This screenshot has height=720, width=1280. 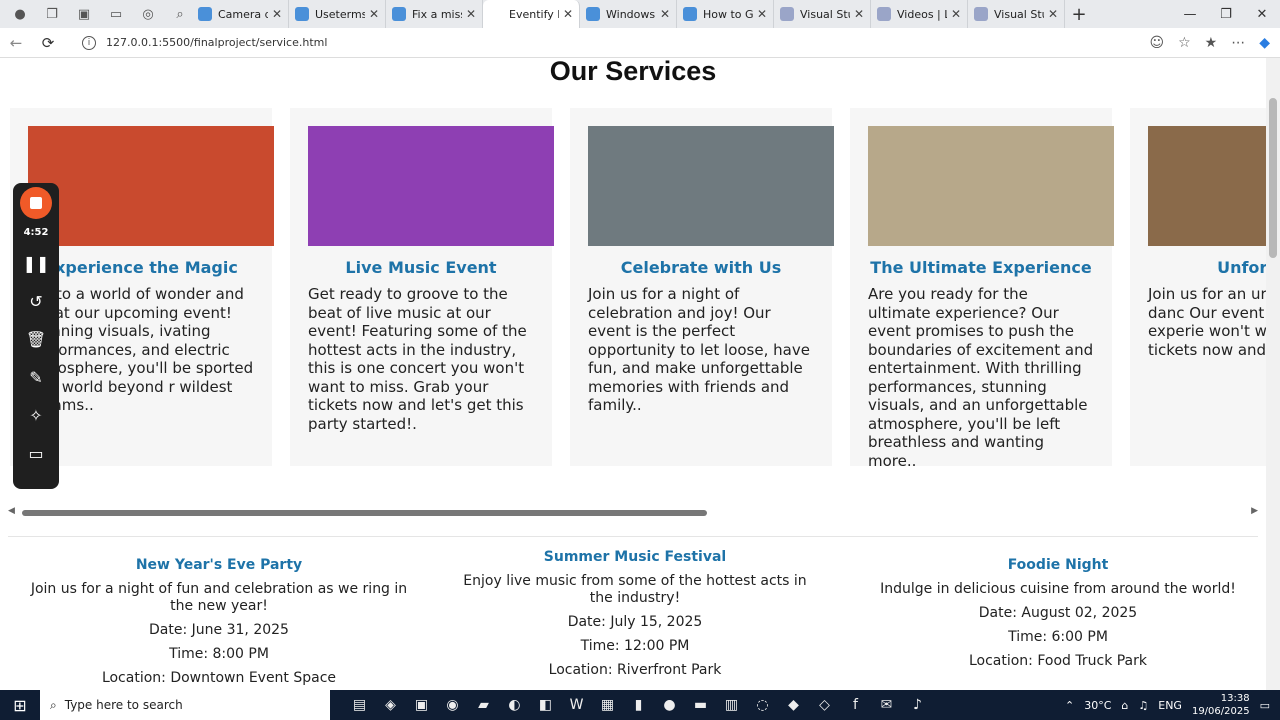 I want to click on browser-tab: Windows d ✕, so click(x=628, y=14).